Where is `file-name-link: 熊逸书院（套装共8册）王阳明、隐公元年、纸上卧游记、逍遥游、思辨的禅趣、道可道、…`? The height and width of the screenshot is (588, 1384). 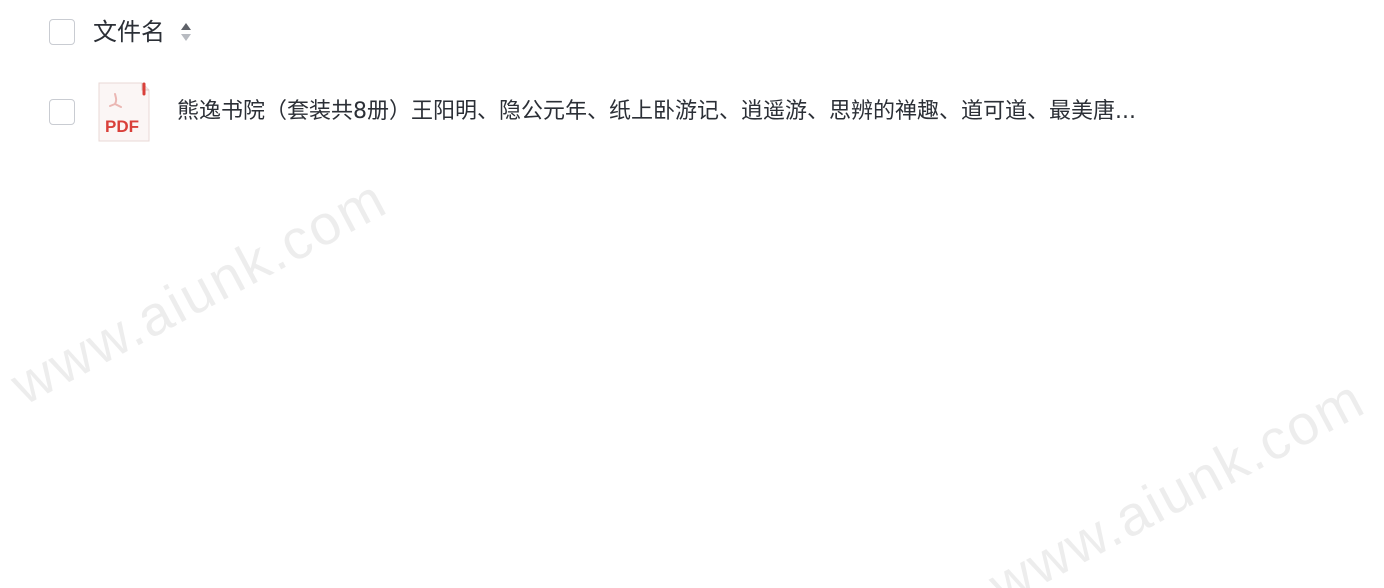
file-name-link: 熊逸书院（套装共8册）王阳明、隐公元年、纸上卧游记、逍遥游、思辨的禅趣、道可道、… is located at coordinates (707, 112).